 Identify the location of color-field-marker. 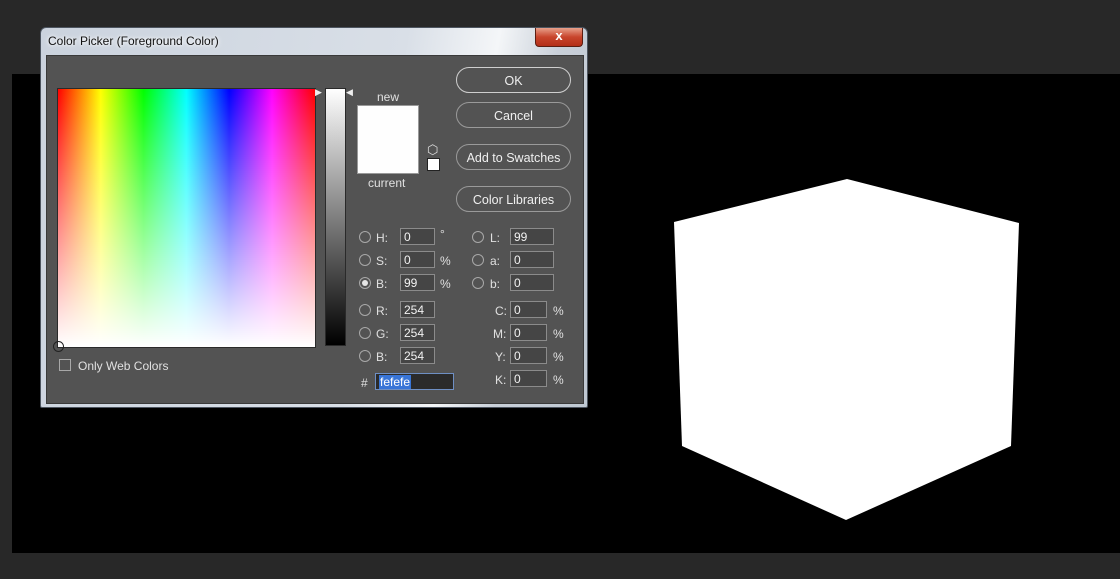
(58, 346).